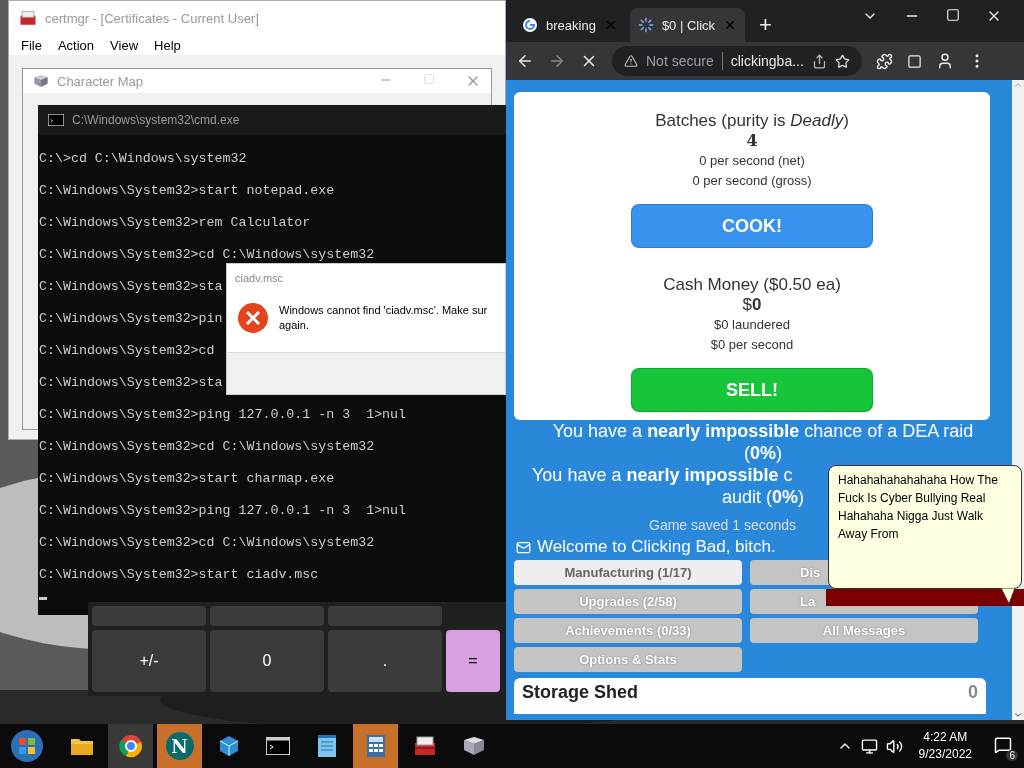 Image resolution: width=1024 pixels, height=768 pixels. Describe the element at coordinates (763, 453) in the screenshot. I see `raid-chance-text: (0%)` at that location.